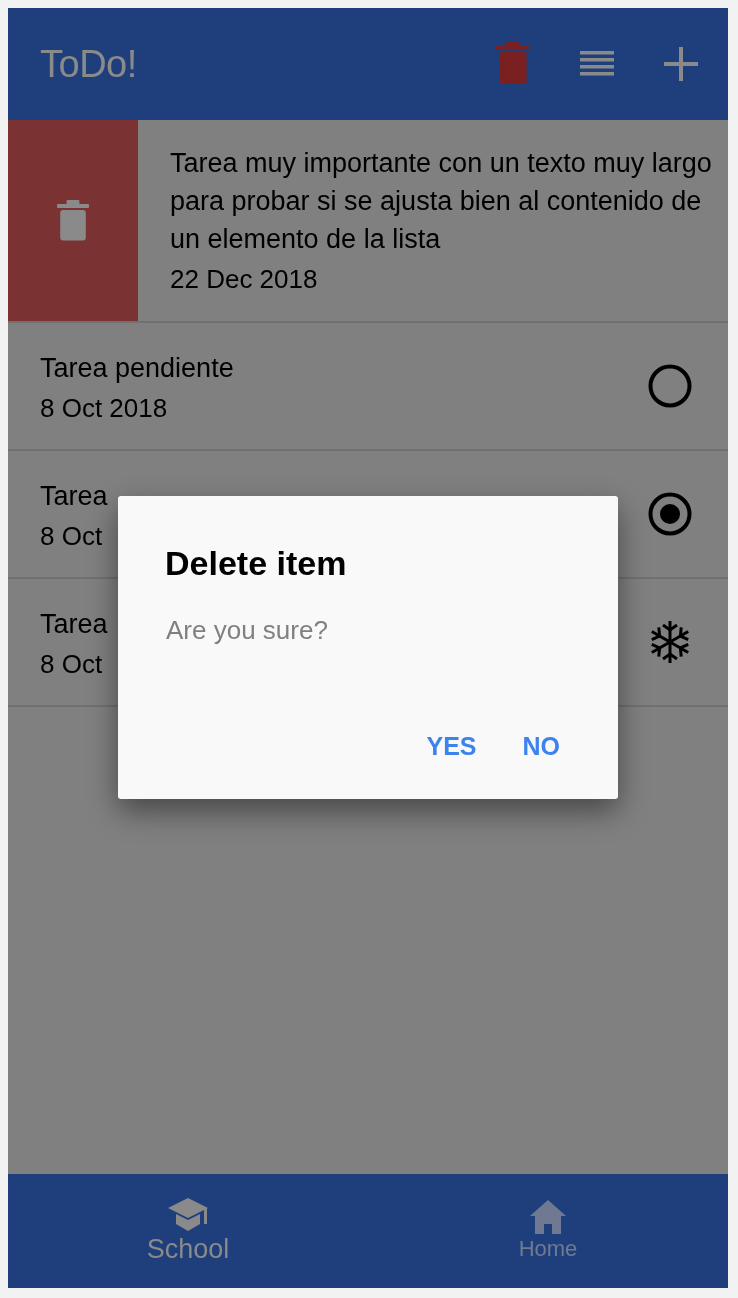  I want to click on trash-icon, so click(73, 220).